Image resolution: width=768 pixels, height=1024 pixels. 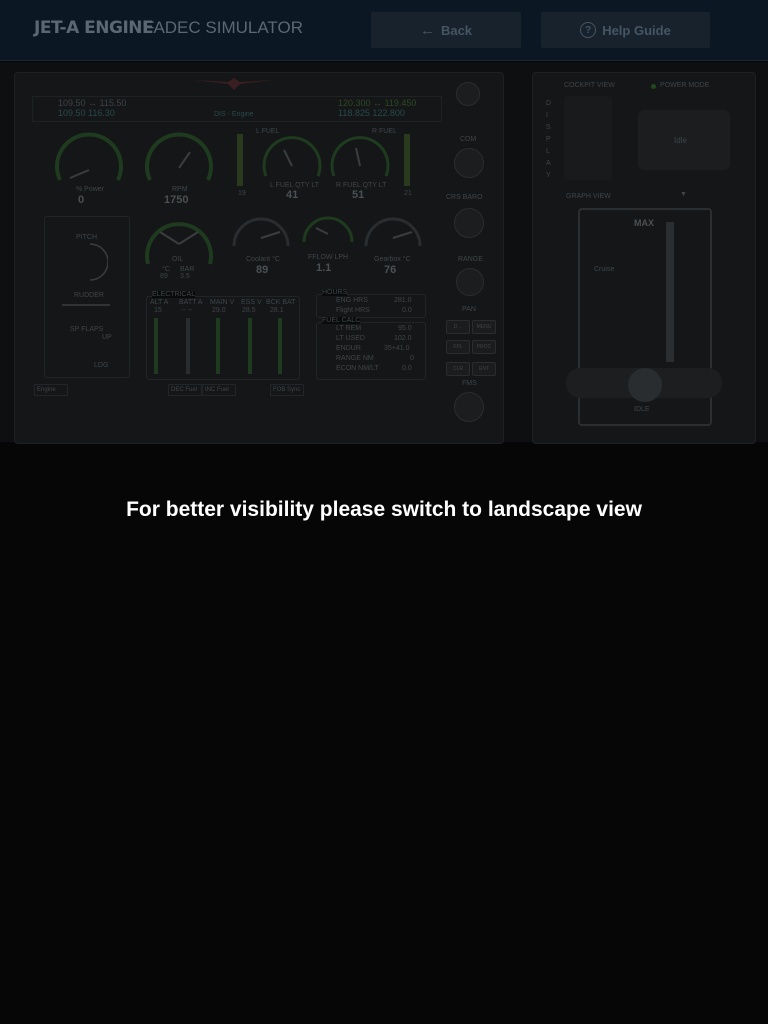 I want to click on back-button-label: Back, so click(x=456, y=30).